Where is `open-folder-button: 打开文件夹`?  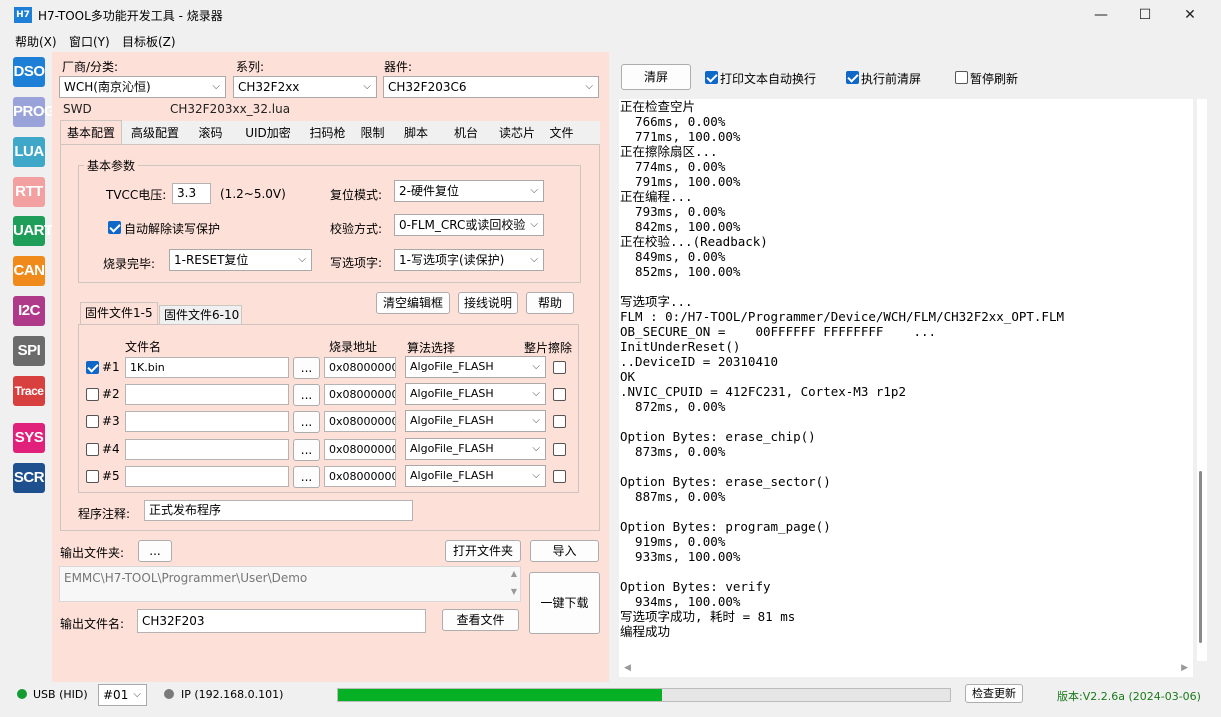 open-folder-button: 打开文件夹 is located at coordinates (483, 551).